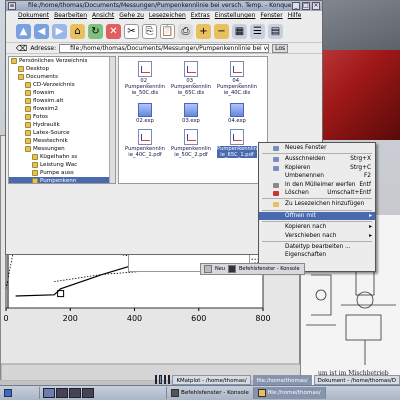  Describe the element at coordinates (305, 159) in the screenshot. I see `context-menu-label: Ausschneiden` at that location.